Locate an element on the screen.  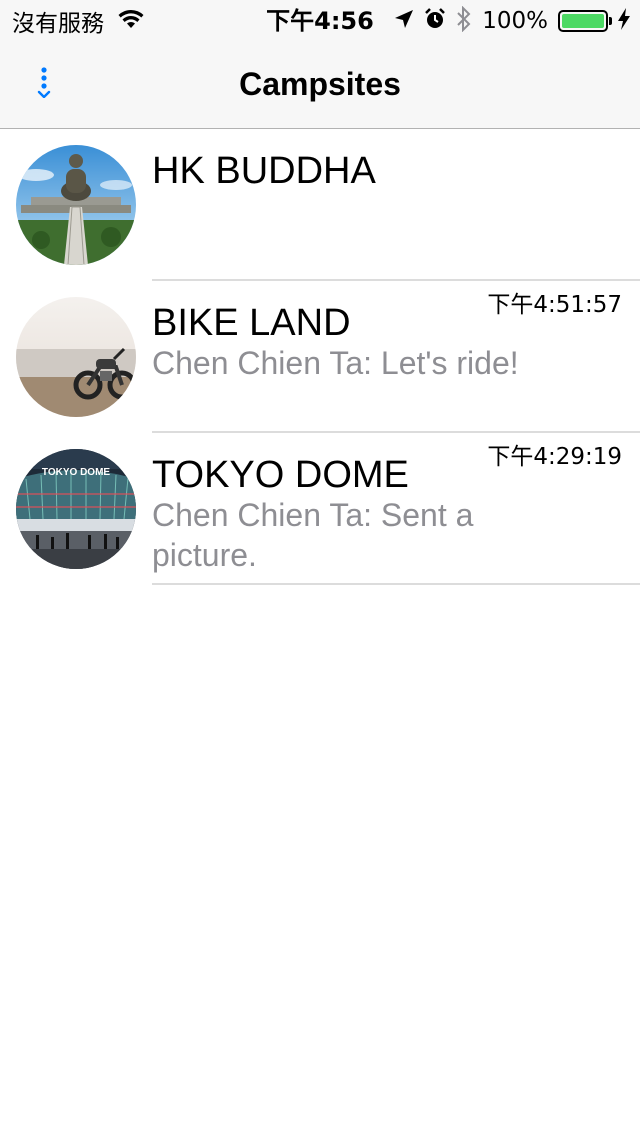
location-arrow-icon is located at coordinates (404, 21).